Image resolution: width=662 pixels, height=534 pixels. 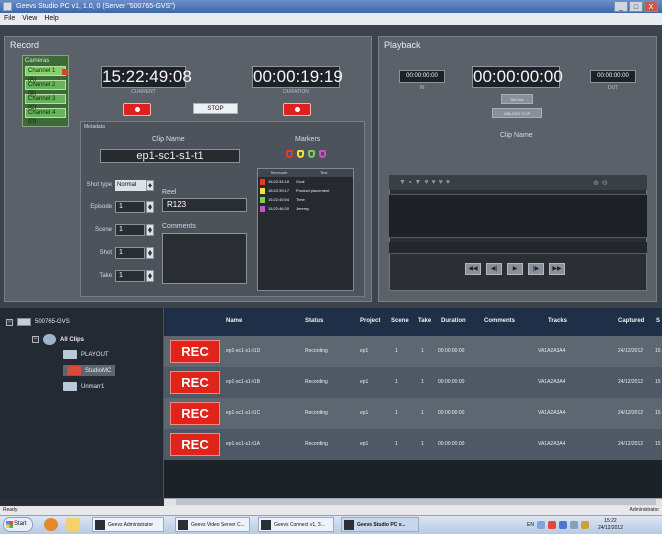 I want to click on shot-type-dropdown-icon, so click(x=150, y=185).